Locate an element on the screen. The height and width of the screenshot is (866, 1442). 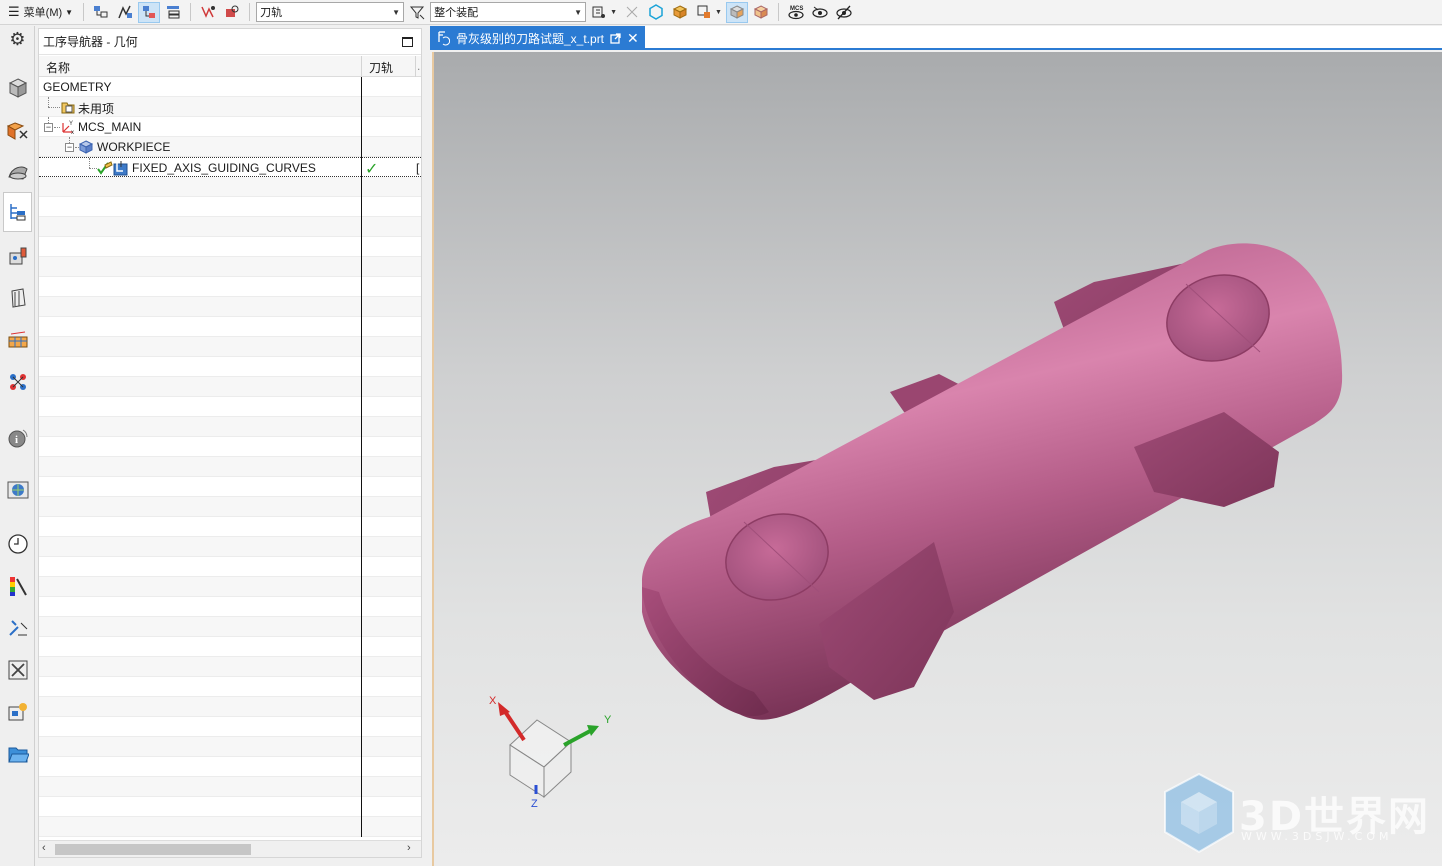
verify-toolpath-icon is located at coordinates (232, 12).